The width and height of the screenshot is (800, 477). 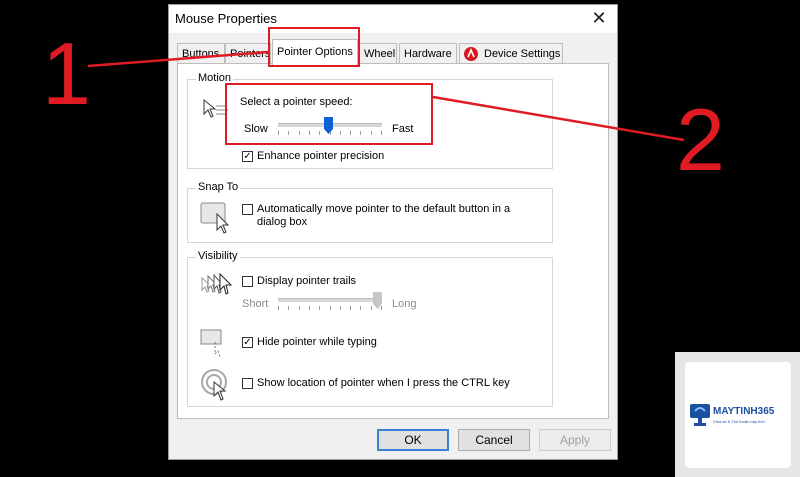 What do you see at coordinates (744, 411) in the screenshot?
I see `logo-brand-text: MAYTINH365` at bounding box center [744, 411].